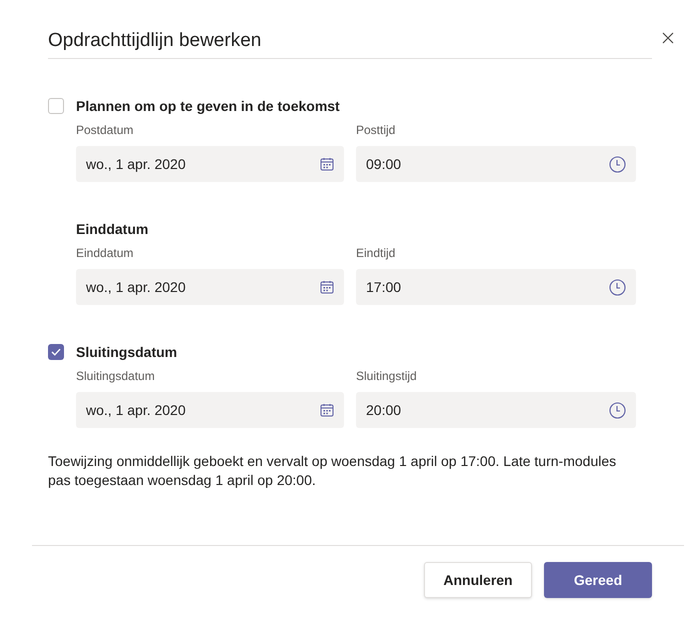 The width and height of the screenshot is (700, 630). Describe the element at coordinates (496, 410) in the screenshot. I see `time-field: 20:00` at that location.